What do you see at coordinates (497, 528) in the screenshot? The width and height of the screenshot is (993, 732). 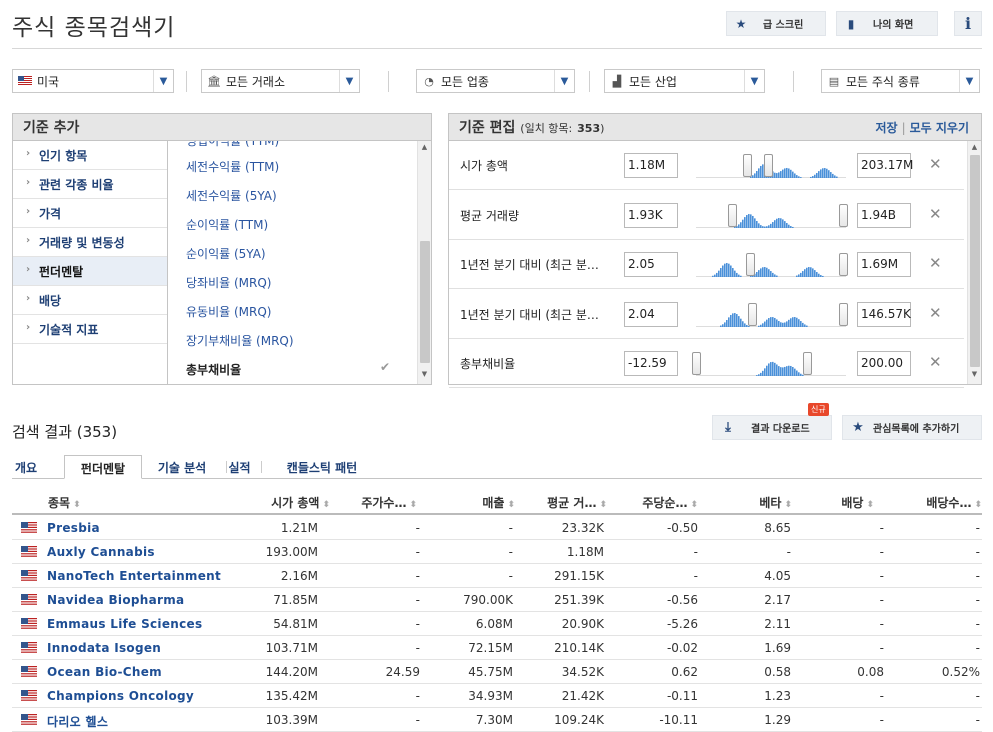 I see `table-row: Presbia 1.21M - - 23.32K -0.50 8.65 - -` at bounding box center [497, 528].